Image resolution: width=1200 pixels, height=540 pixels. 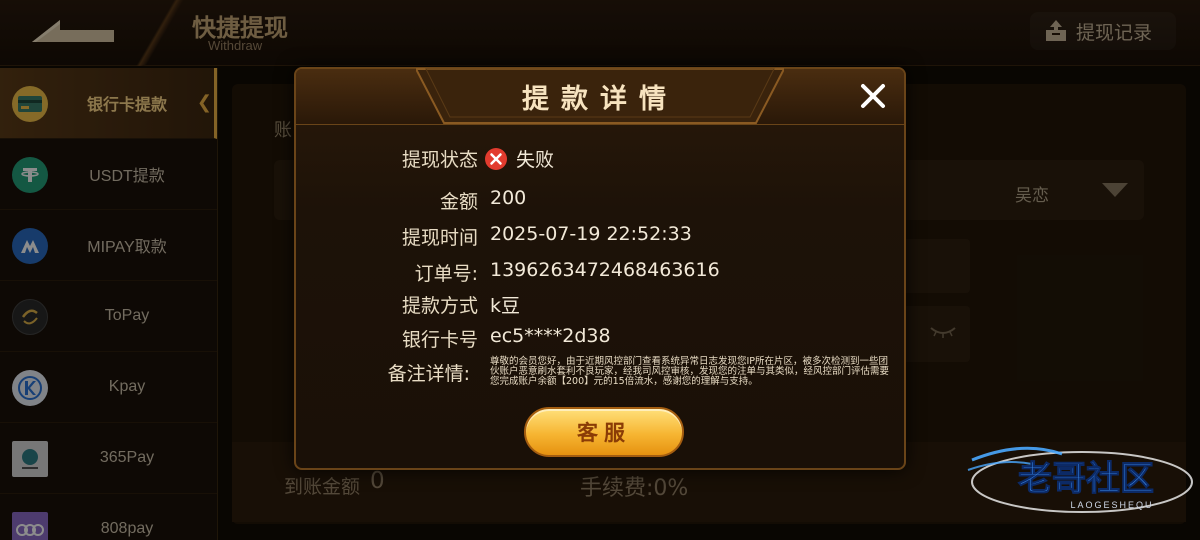 I want to click on status-row: 提现状态 失败, so click(x=600, y=160).